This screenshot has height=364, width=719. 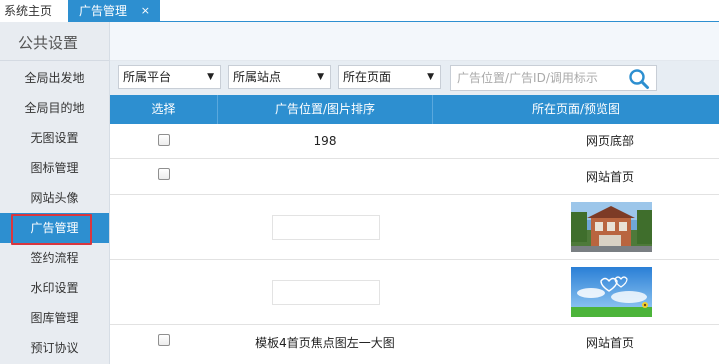 I want to click on sidebar-item-gallery: 图库管理, so click(x=54, y=318).